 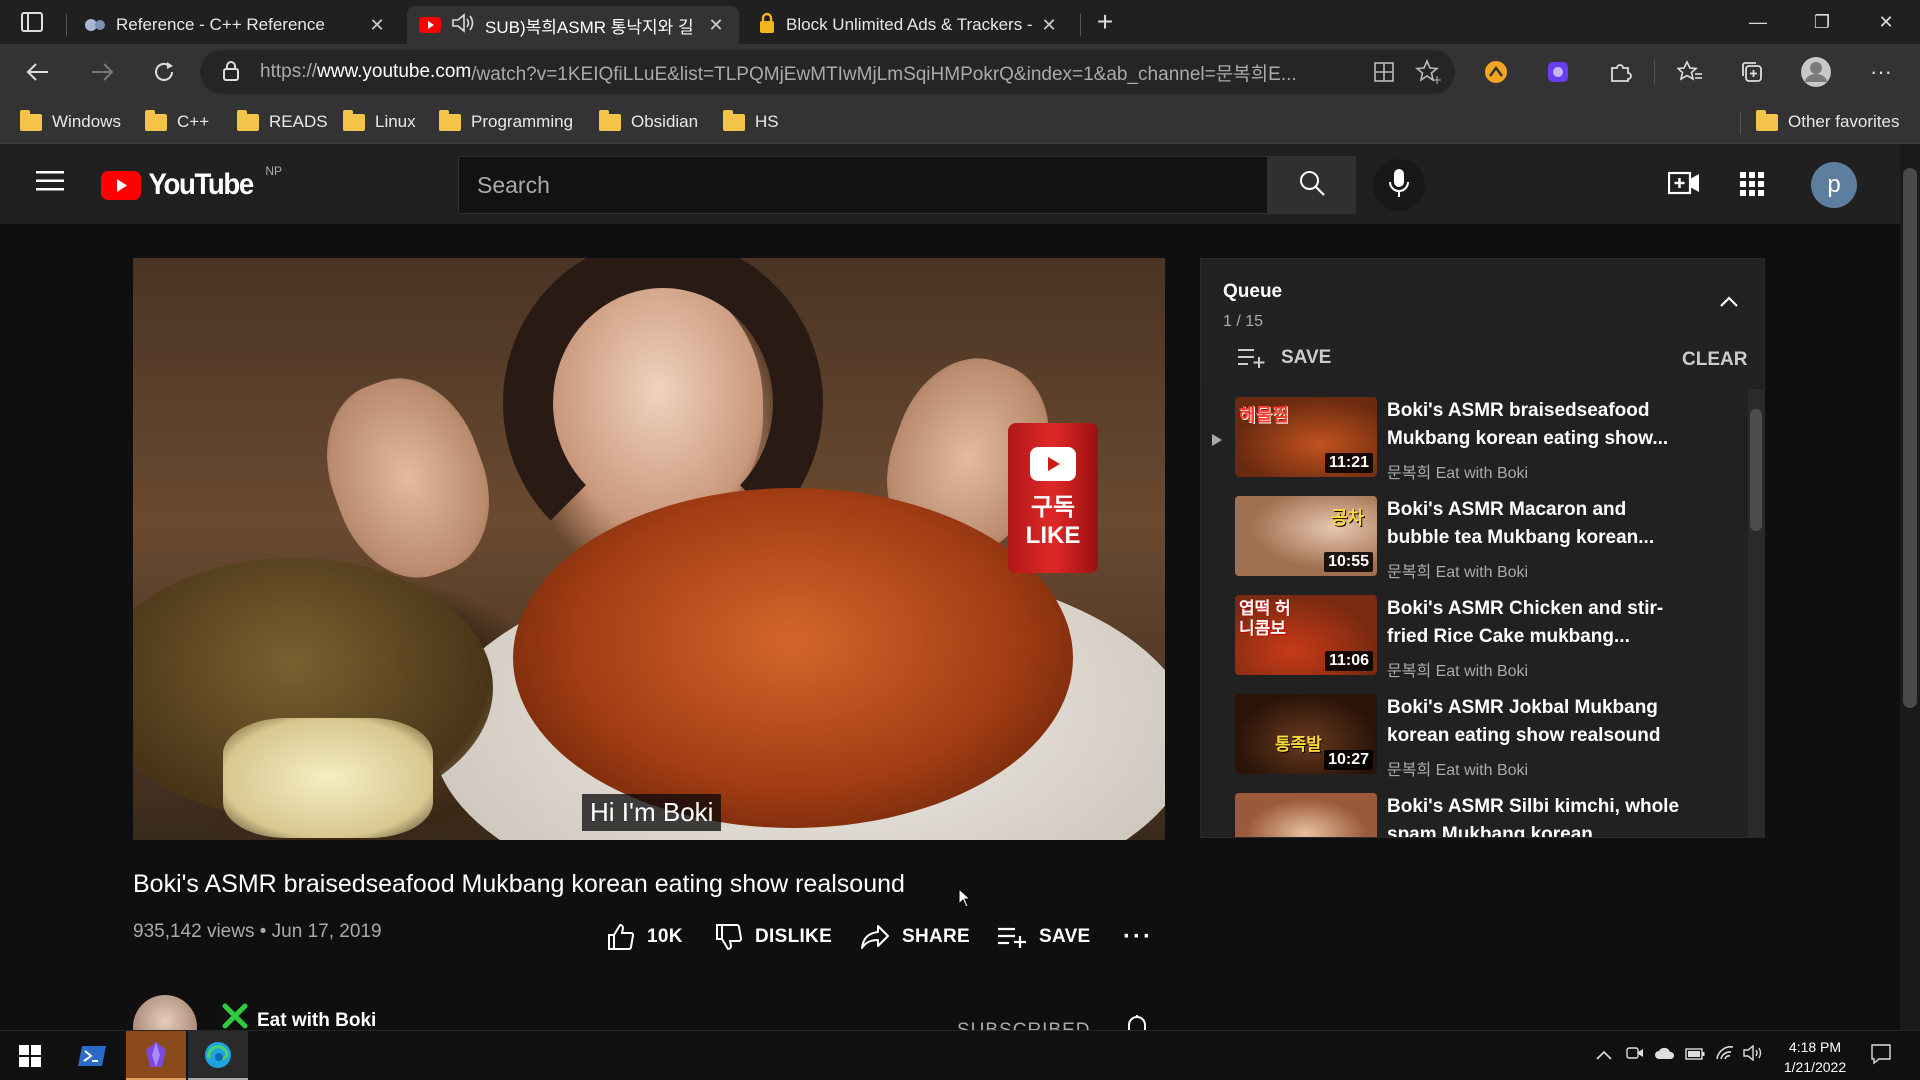 What do you see at coordinates (1725, 1055) in the screenshot?
I see `wifi-icon` at bounding box center [1725, 1055].